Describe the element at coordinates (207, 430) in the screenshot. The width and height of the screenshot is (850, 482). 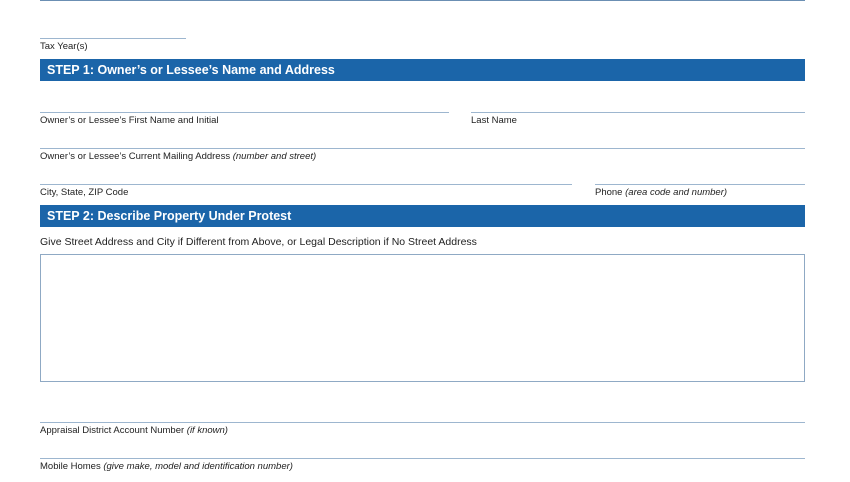
I see `account-number-hint: (if known)` at that location.